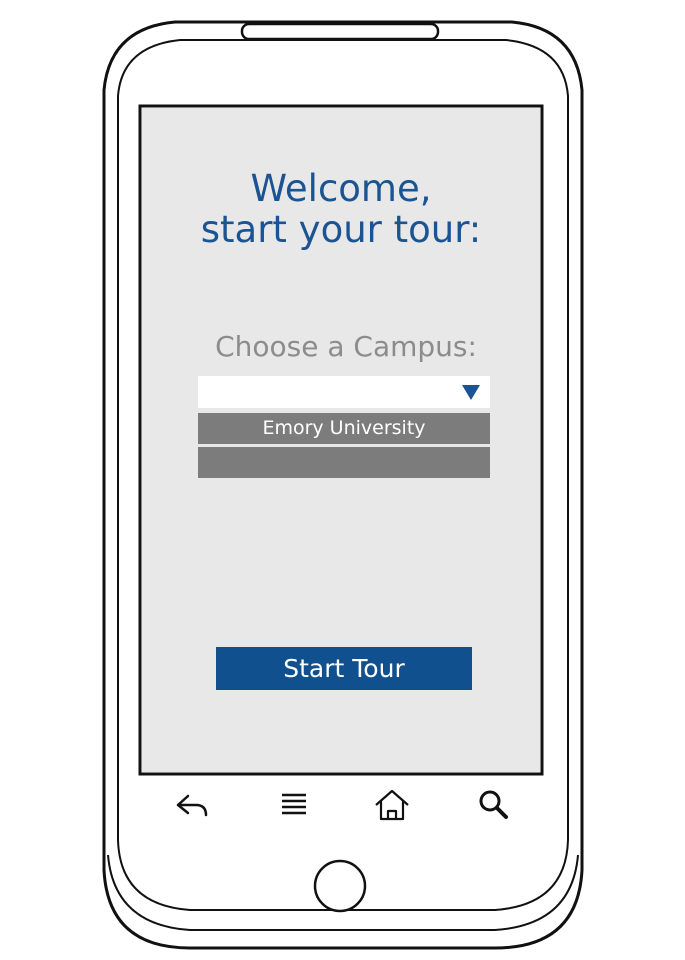  I want to click on campus-option-emory: Emory University, so click(344, 428).